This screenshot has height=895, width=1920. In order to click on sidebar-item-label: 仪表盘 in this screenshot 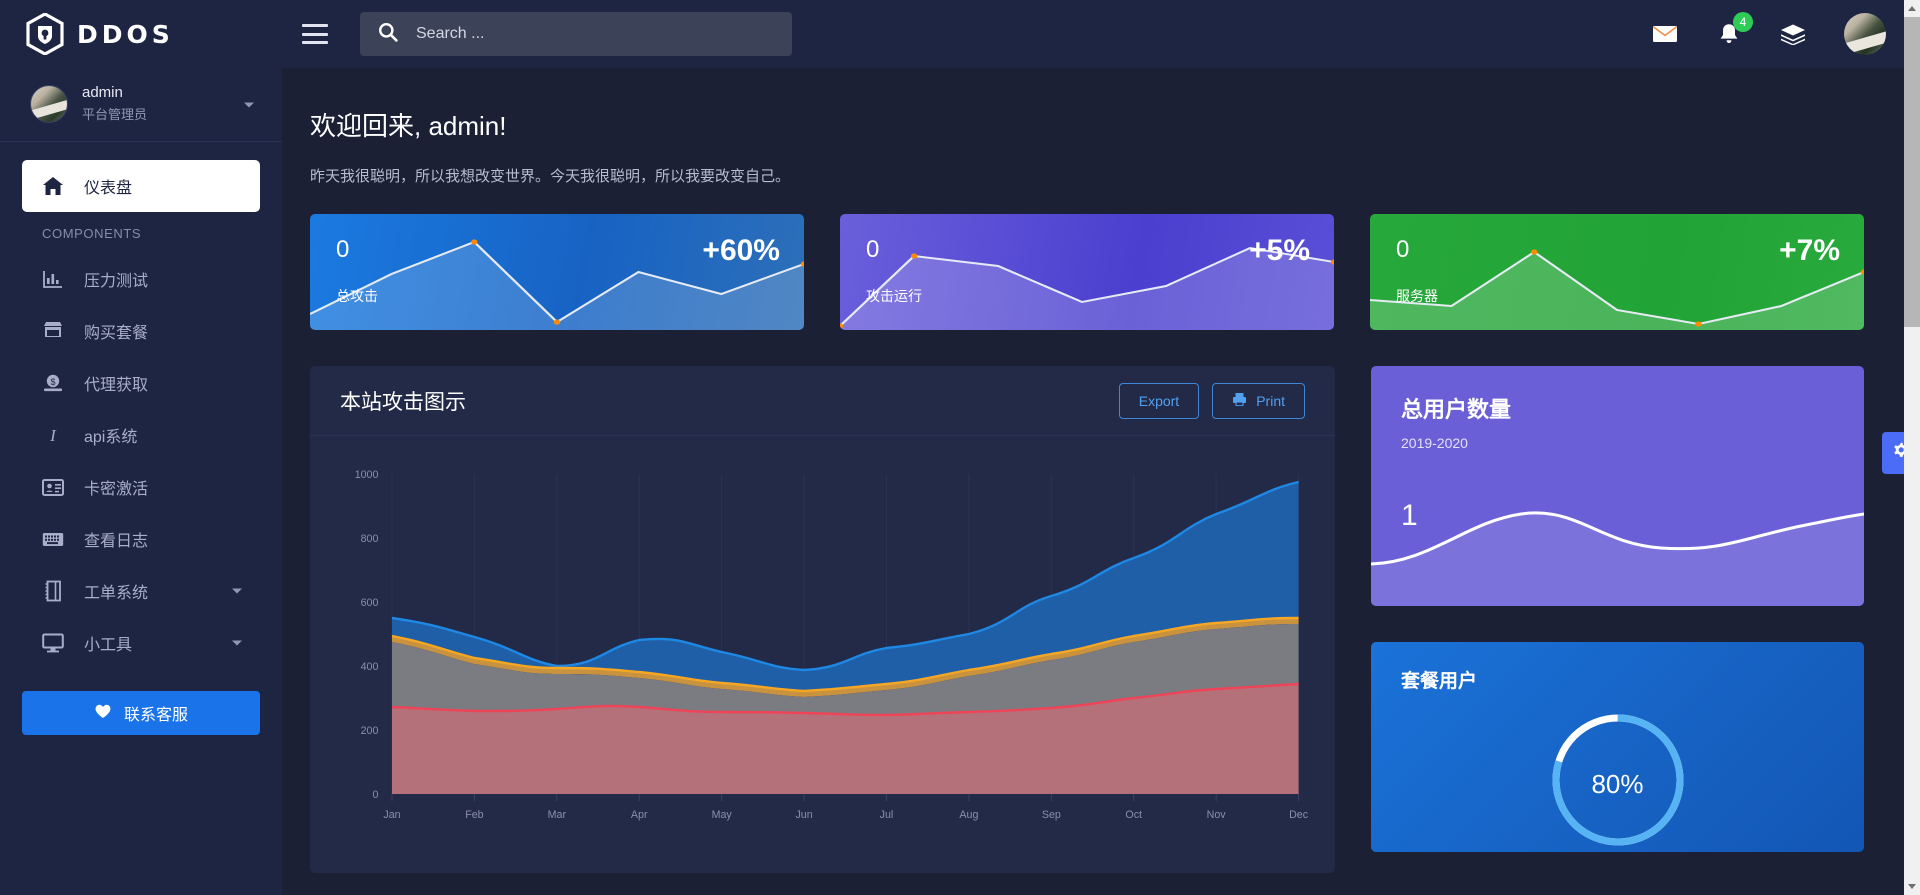, I will do `click(108, 188)`.